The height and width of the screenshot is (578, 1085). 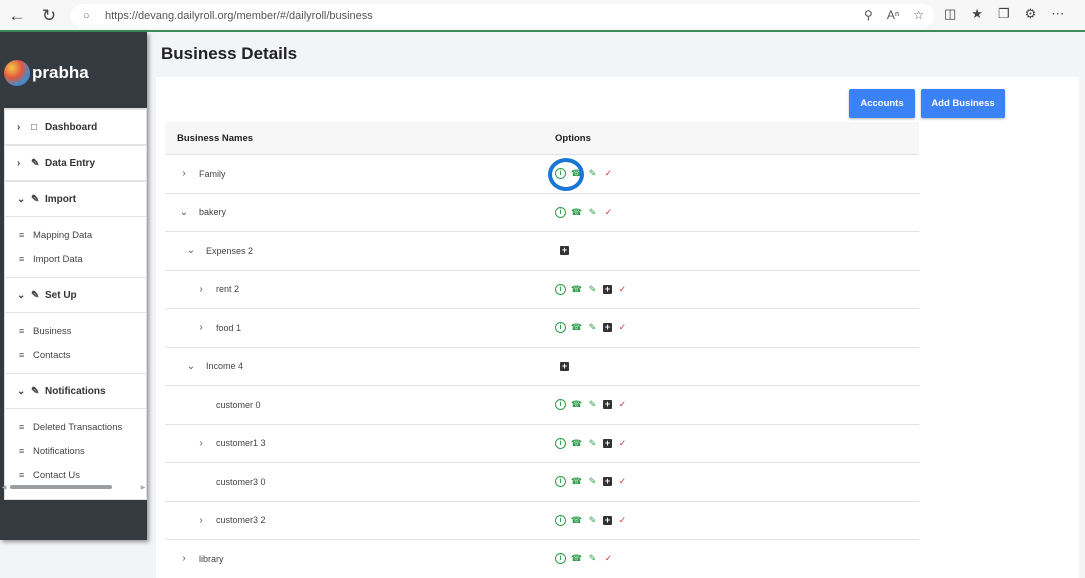 What do you see at coordinates (75, 355) in the screenshot?
I see `sidebar-item-contacts: ≡ Contacts` at bounding box center [75, 355].